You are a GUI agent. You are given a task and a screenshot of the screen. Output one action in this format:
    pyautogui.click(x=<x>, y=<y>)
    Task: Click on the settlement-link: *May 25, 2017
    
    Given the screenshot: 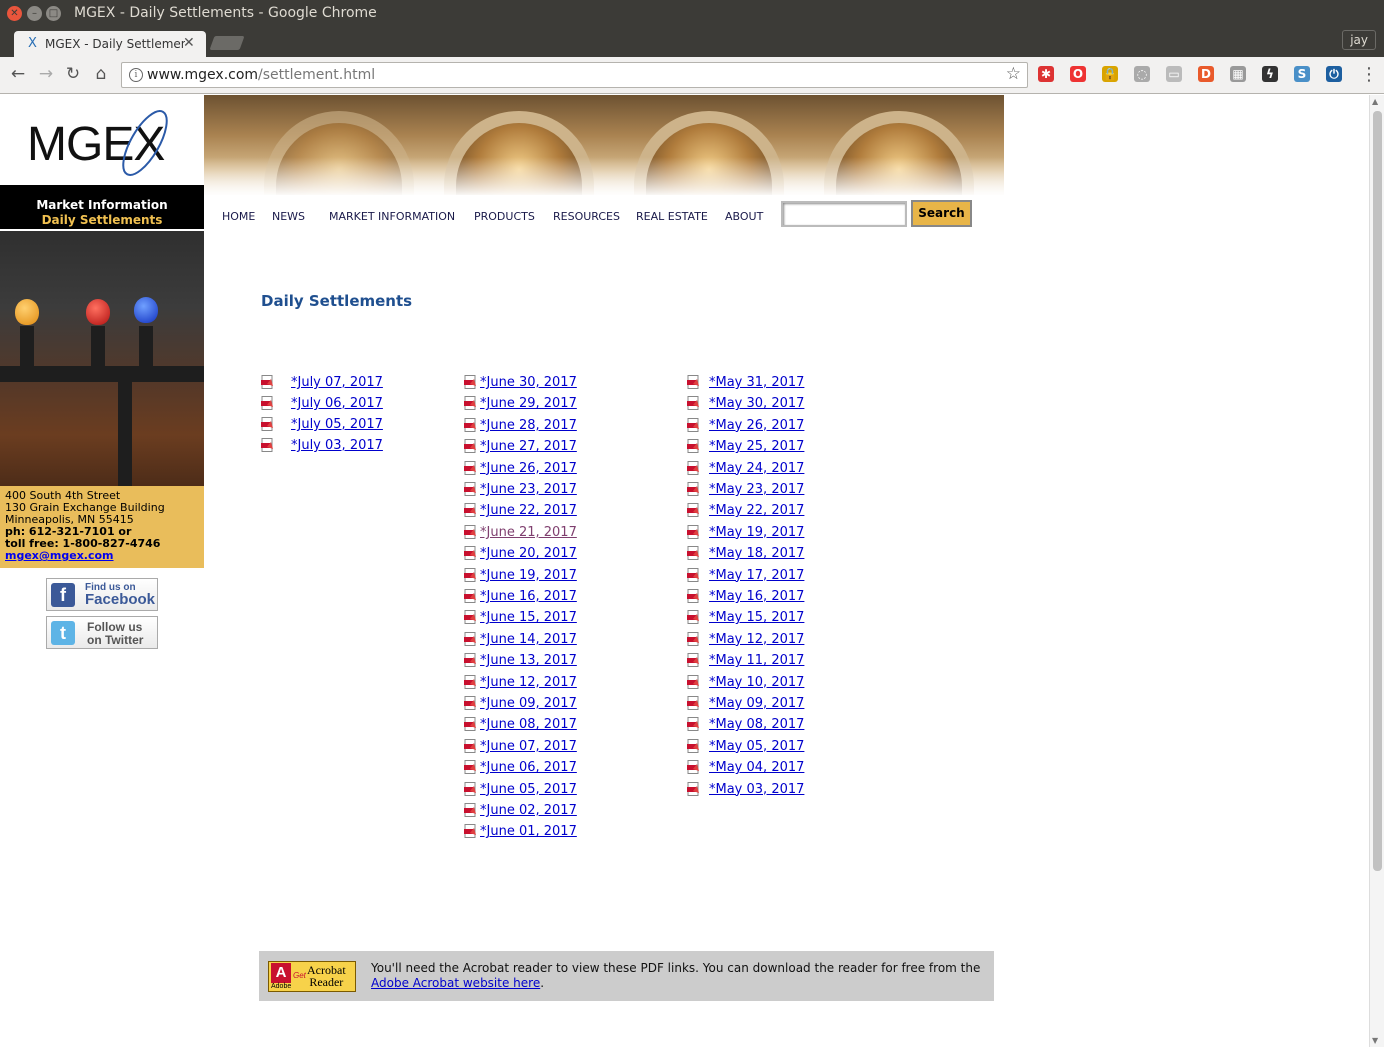 What is the action you would take?
    pyautogui.click(x=756, y=446)
    